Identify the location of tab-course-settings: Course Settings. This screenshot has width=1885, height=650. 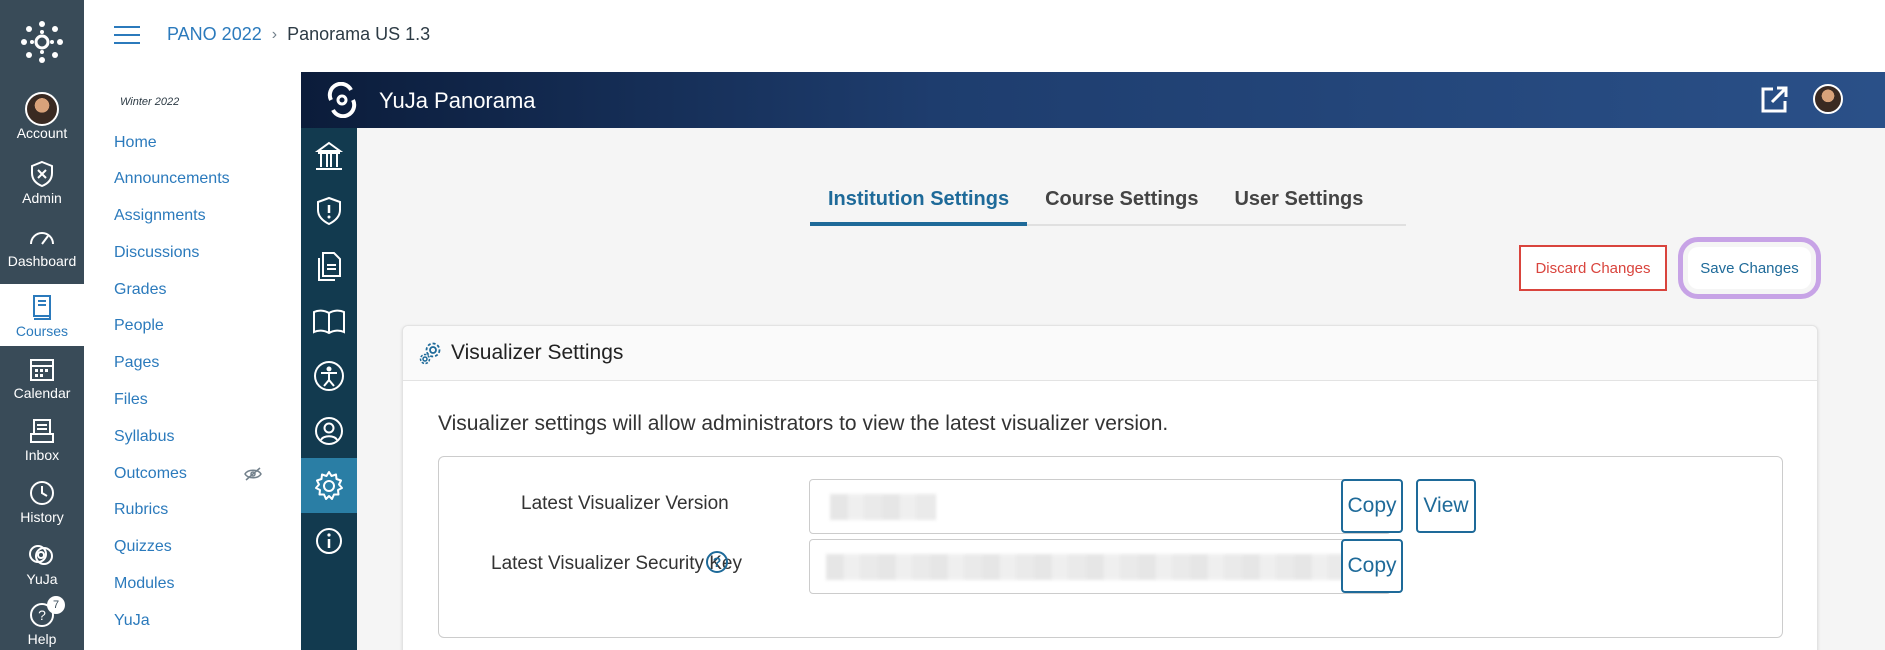
(1121, 202).